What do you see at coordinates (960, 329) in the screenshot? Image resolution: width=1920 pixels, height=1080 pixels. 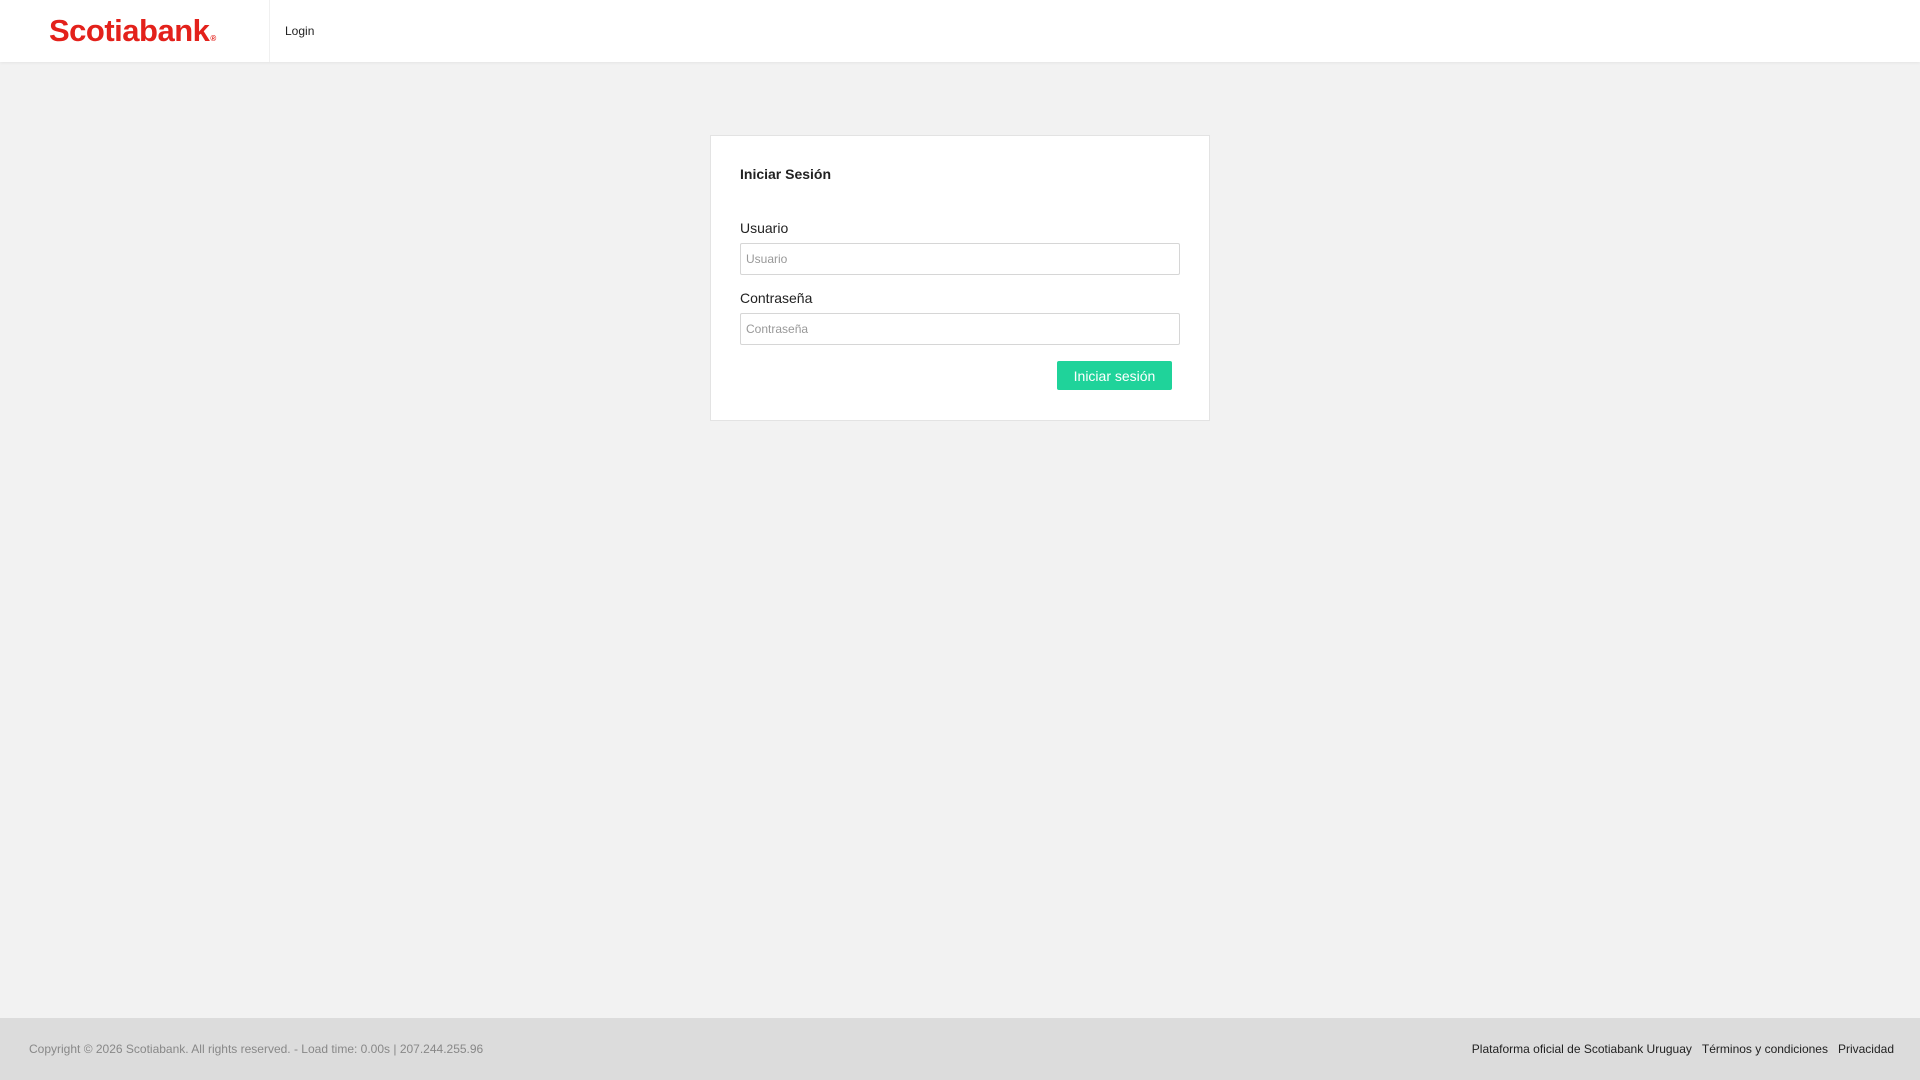 I see `password-input` at bounding box center [960, 329].